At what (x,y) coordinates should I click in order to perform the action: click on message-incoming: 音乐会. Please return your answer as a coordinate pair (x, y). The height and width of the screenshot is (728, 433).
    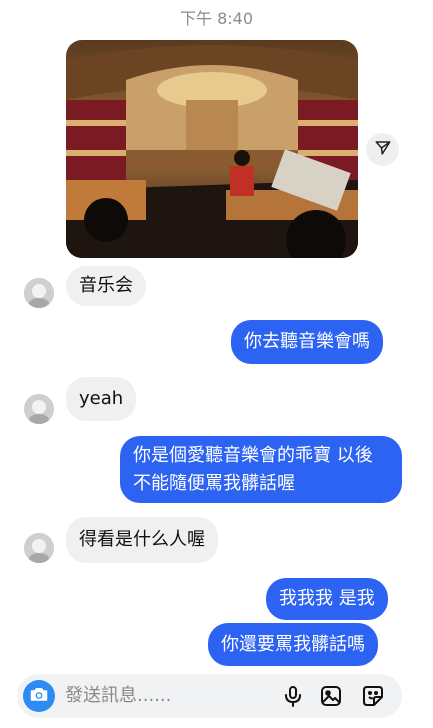
    Looking at the image, I should click on (106, 286).